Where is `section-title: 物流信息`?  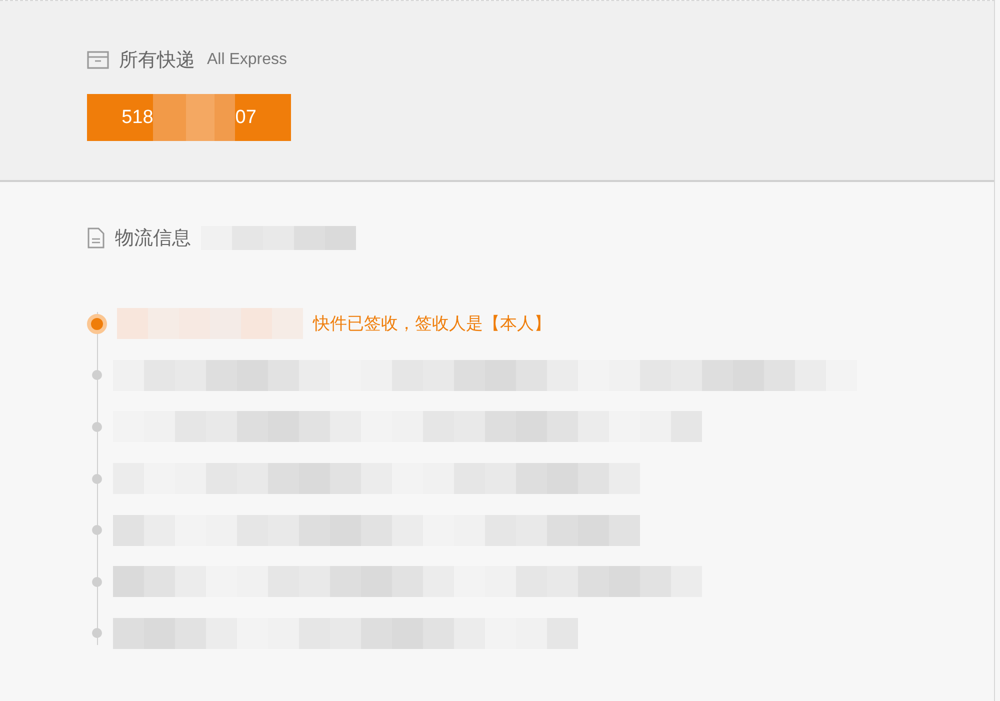 section-title: 物流信息 is located at coordinates (153, 239).